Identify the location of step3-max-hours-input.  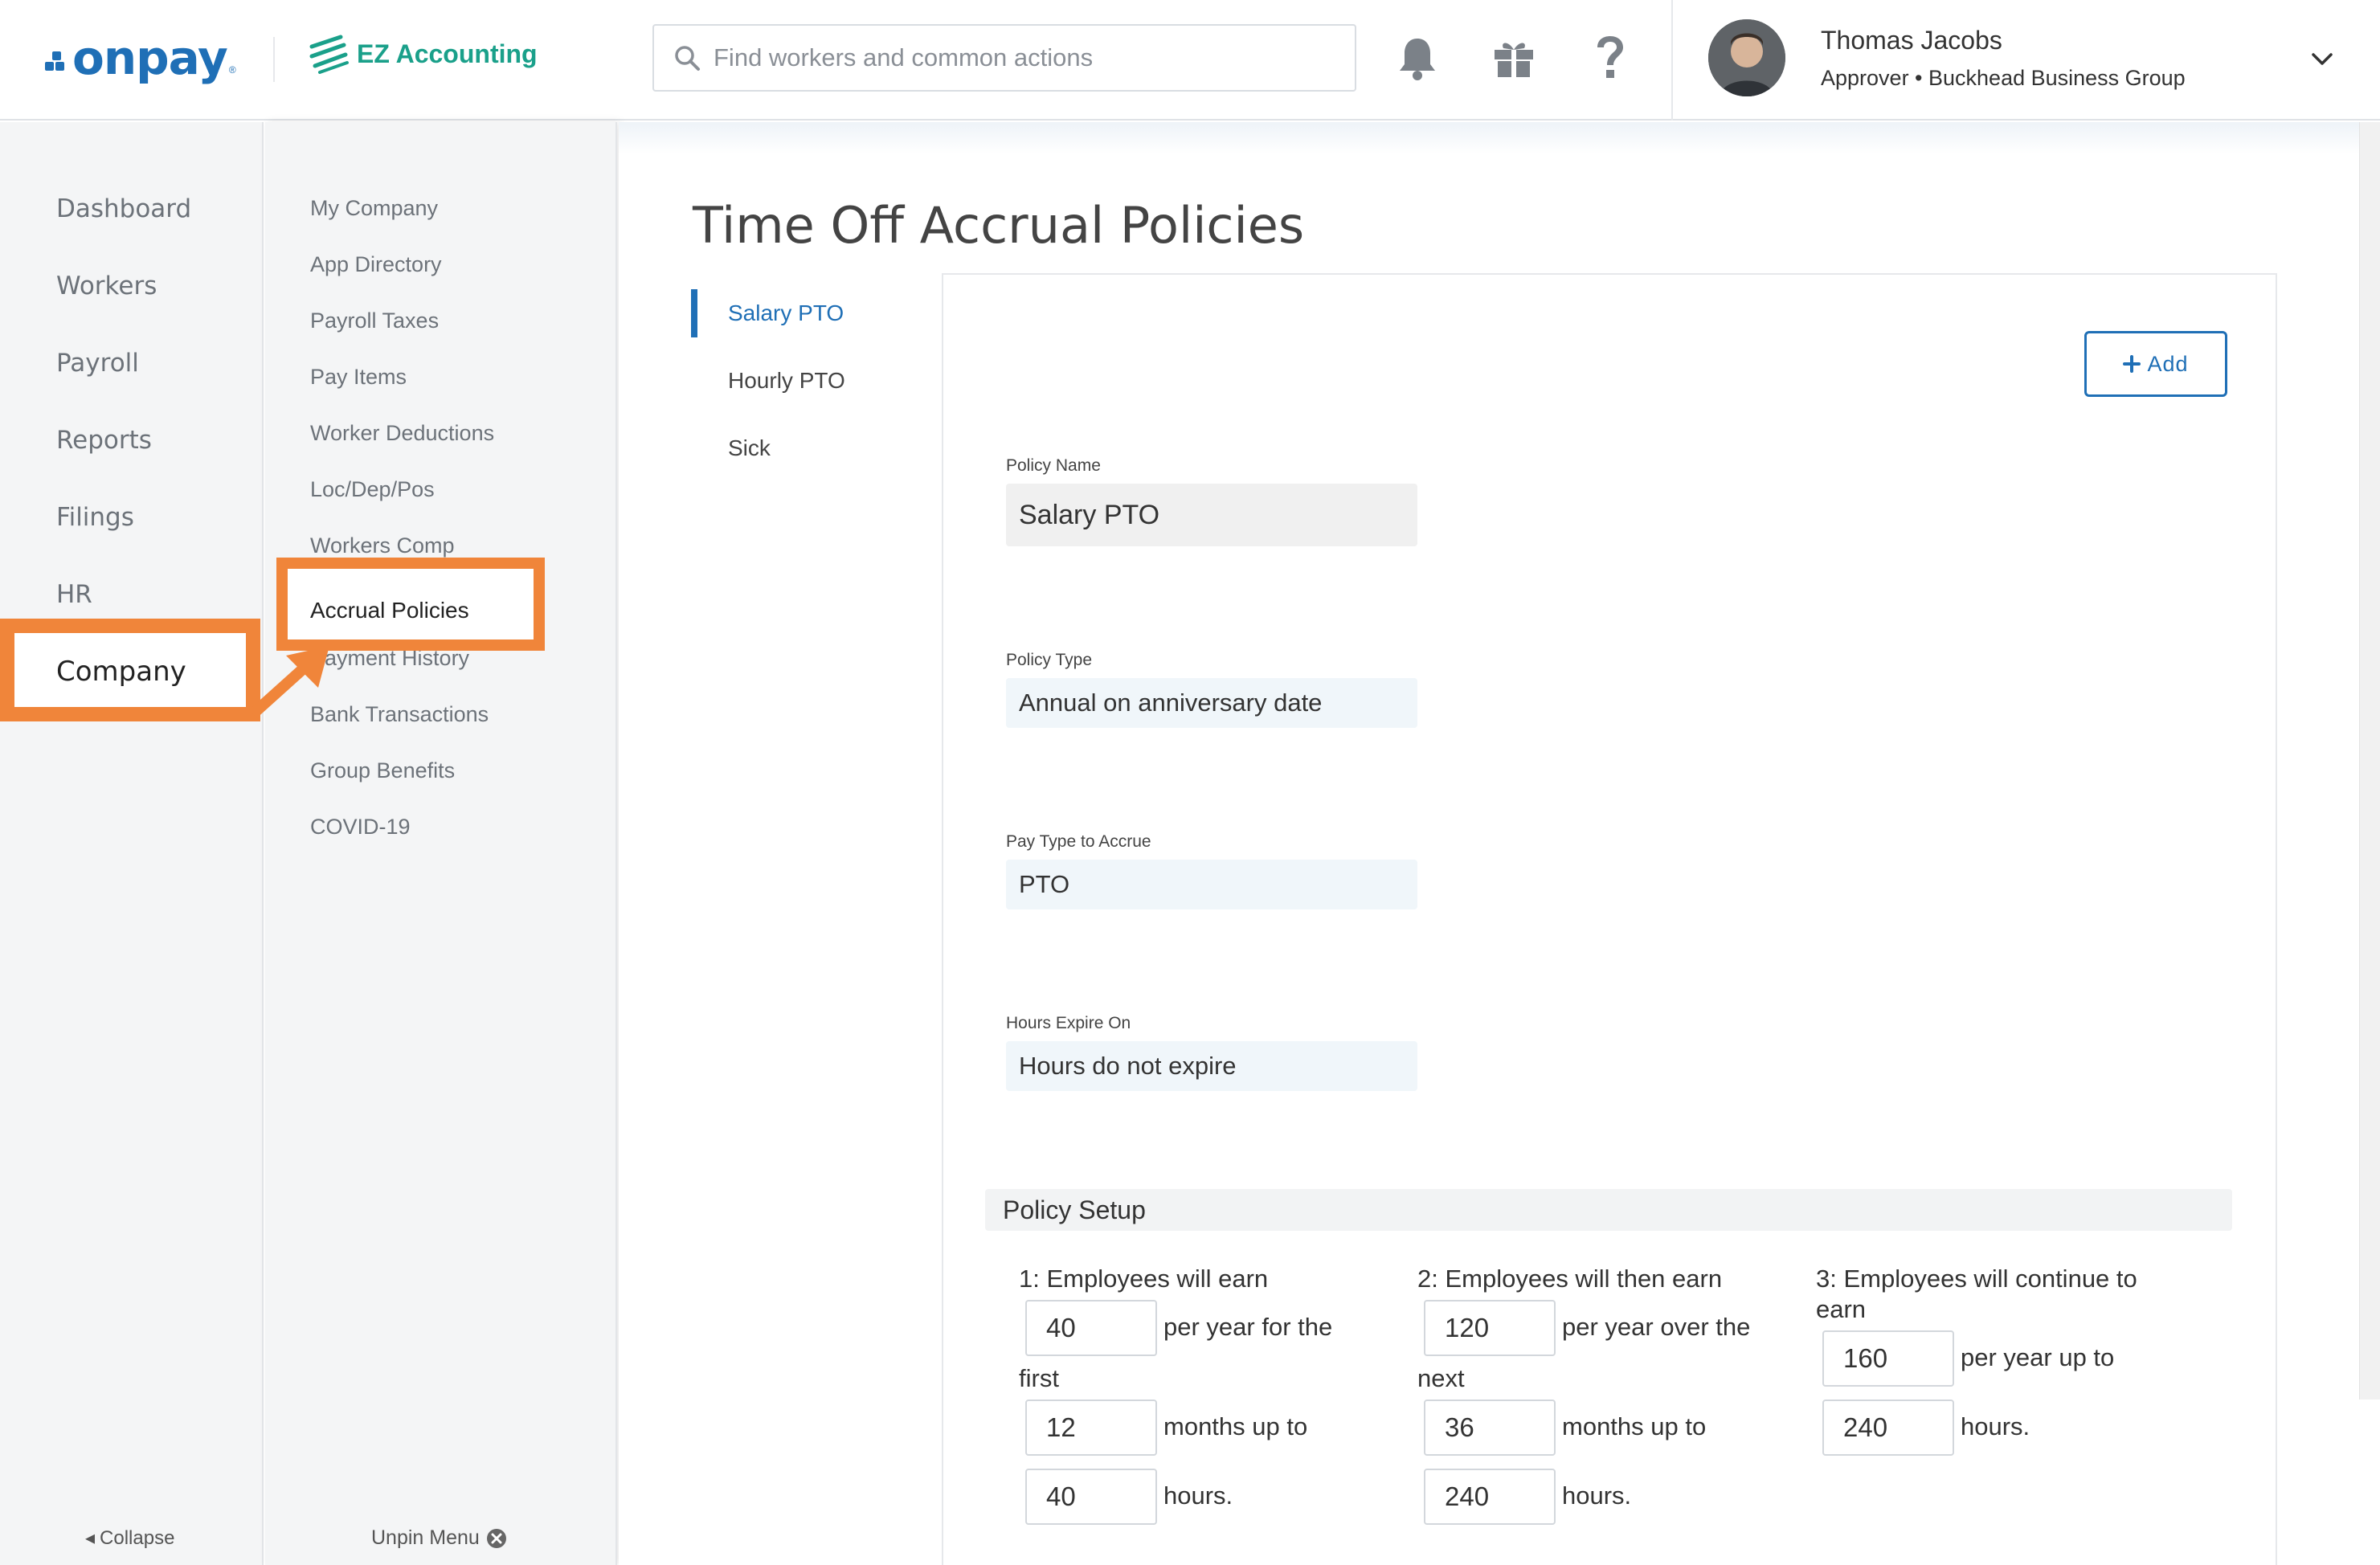
(1888, 1428).